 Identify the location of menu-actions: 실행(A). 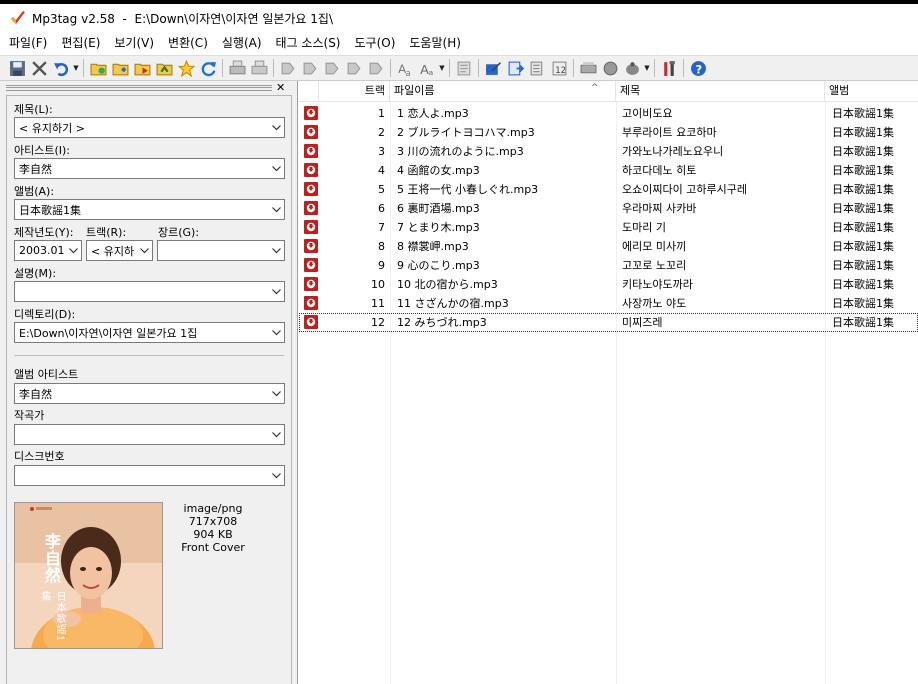
(242, 43).